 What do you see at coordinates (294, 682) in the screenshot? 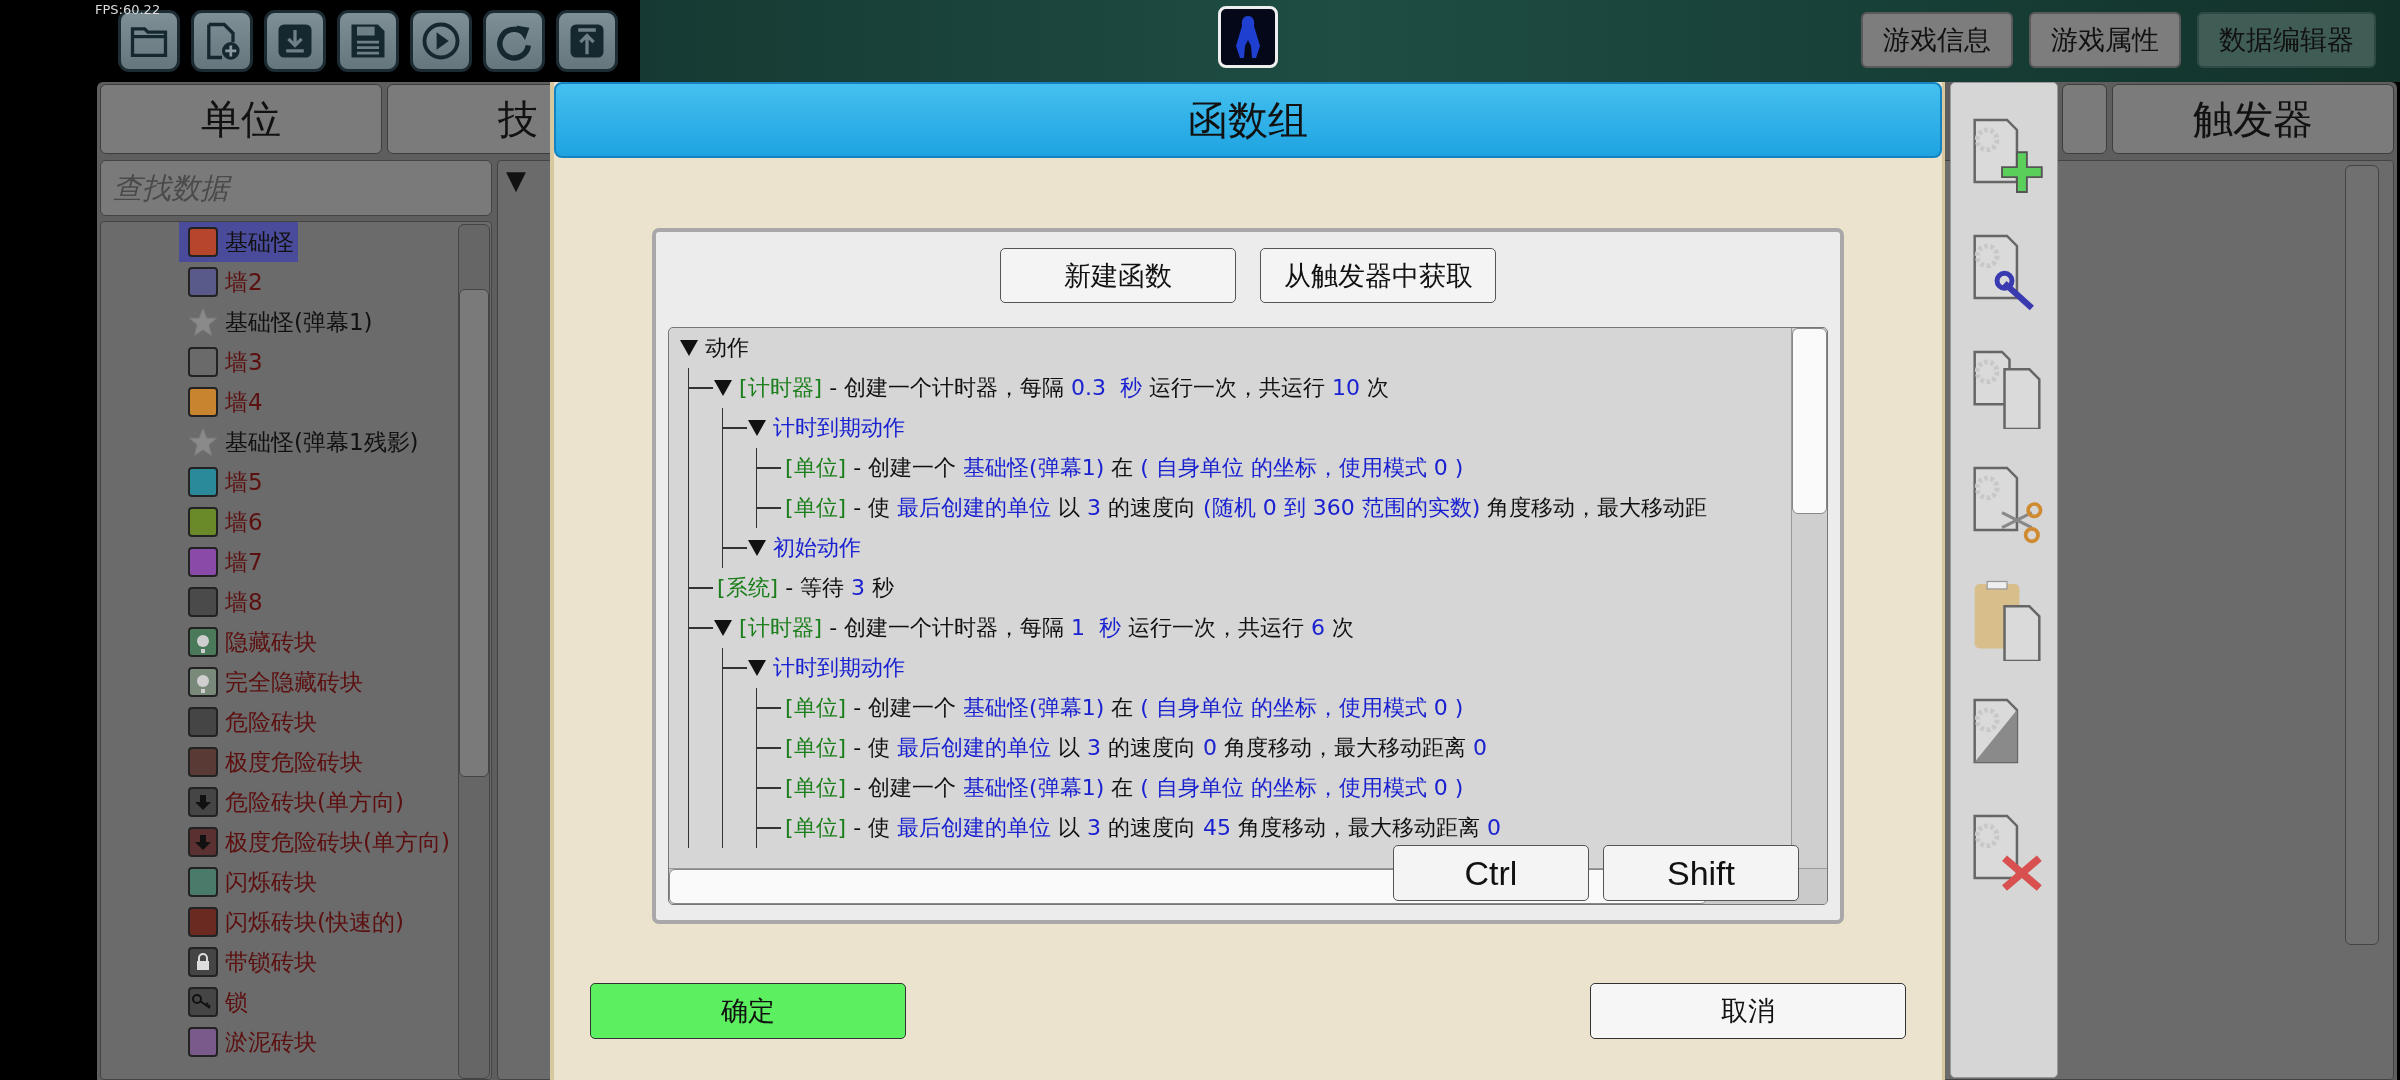
I see `item-label: 完全隐藏砖块` at bounding box center [294, 682].